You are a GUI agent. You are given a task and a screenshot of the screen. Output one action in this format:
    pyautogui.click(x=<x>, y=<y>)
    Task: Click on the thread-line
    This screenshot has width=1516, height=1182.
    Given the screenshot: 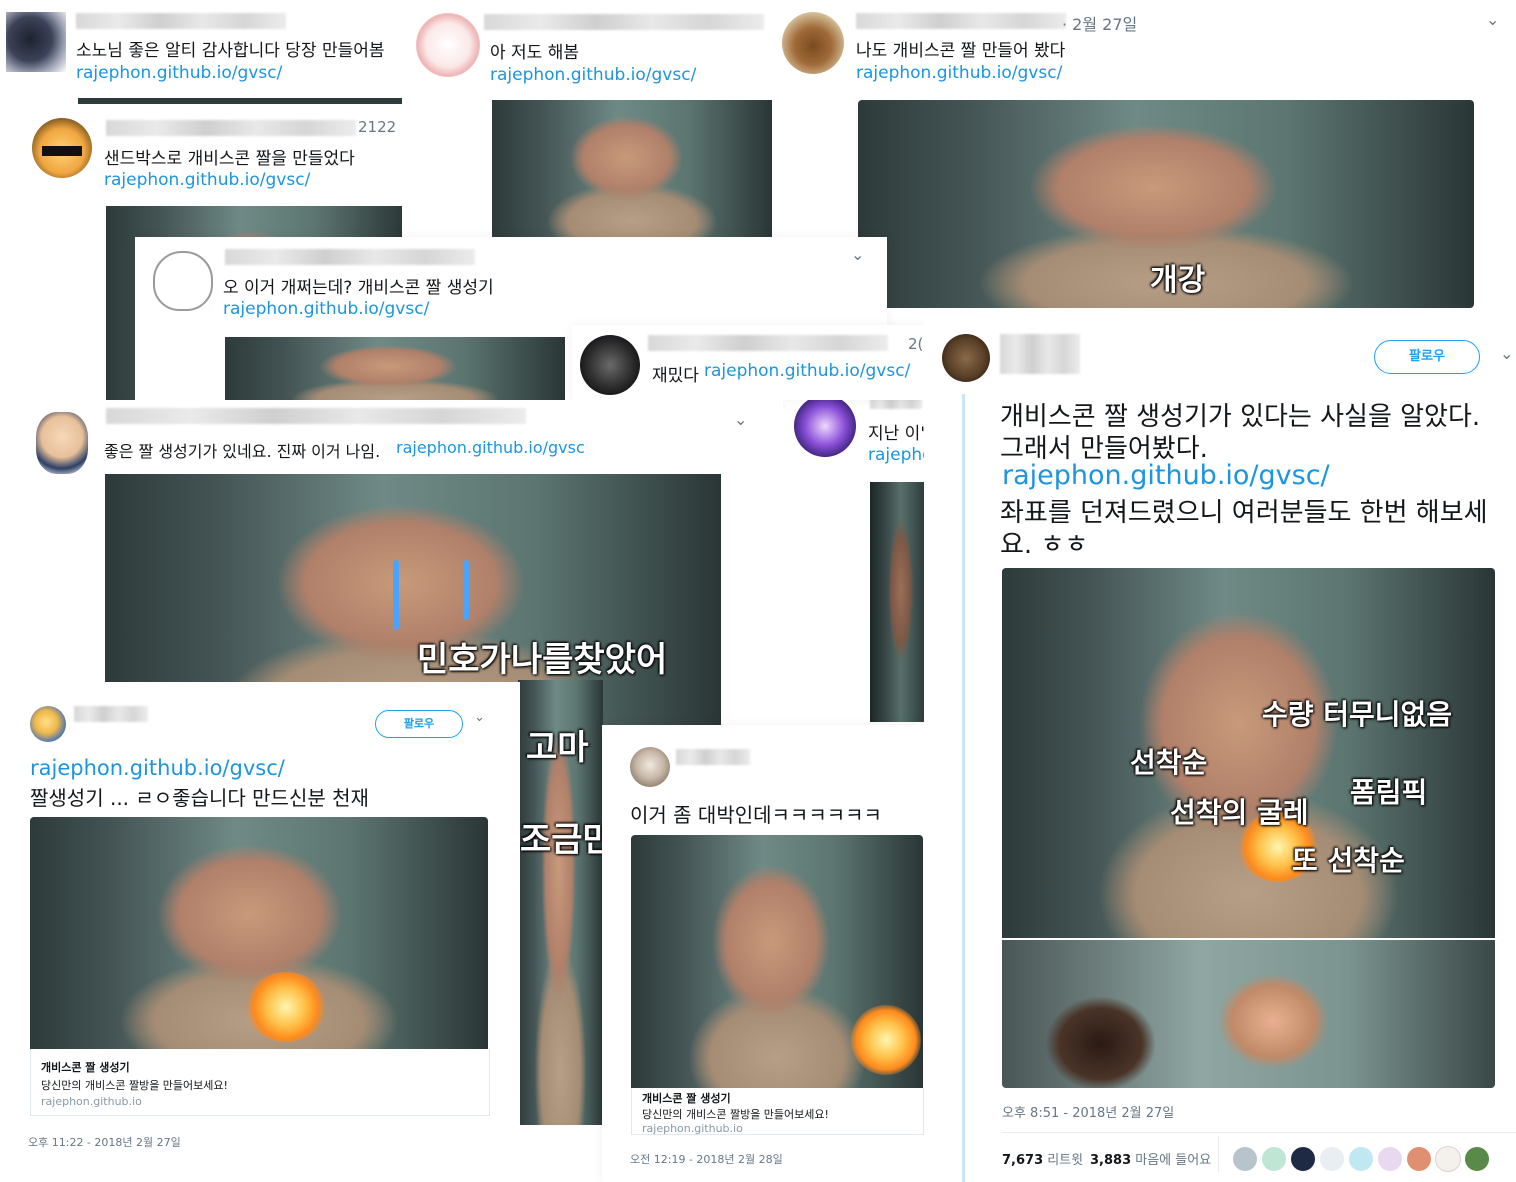 What is the action you would take?
    pyautogui.click(x=963, y=788)
    